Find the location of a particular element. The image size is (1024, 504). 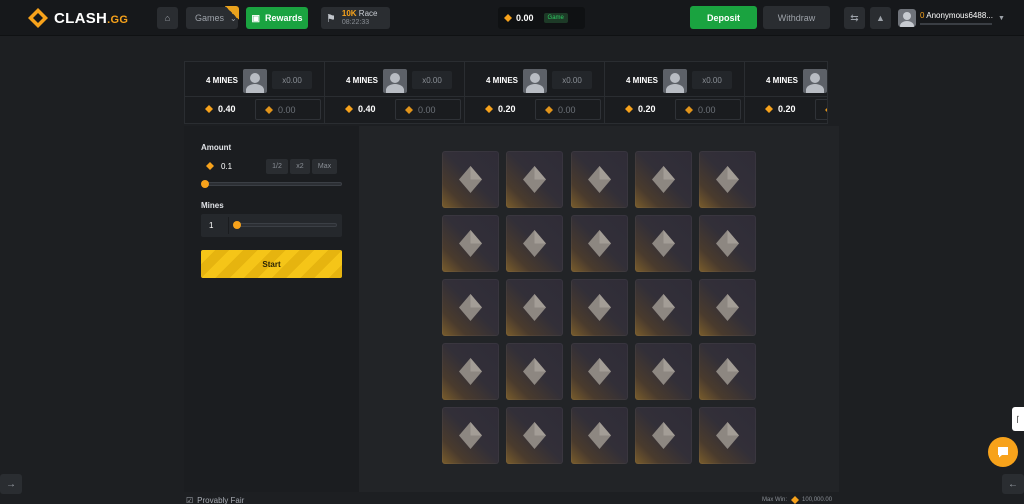

games-label: Games is located at coordinates (210, 18).